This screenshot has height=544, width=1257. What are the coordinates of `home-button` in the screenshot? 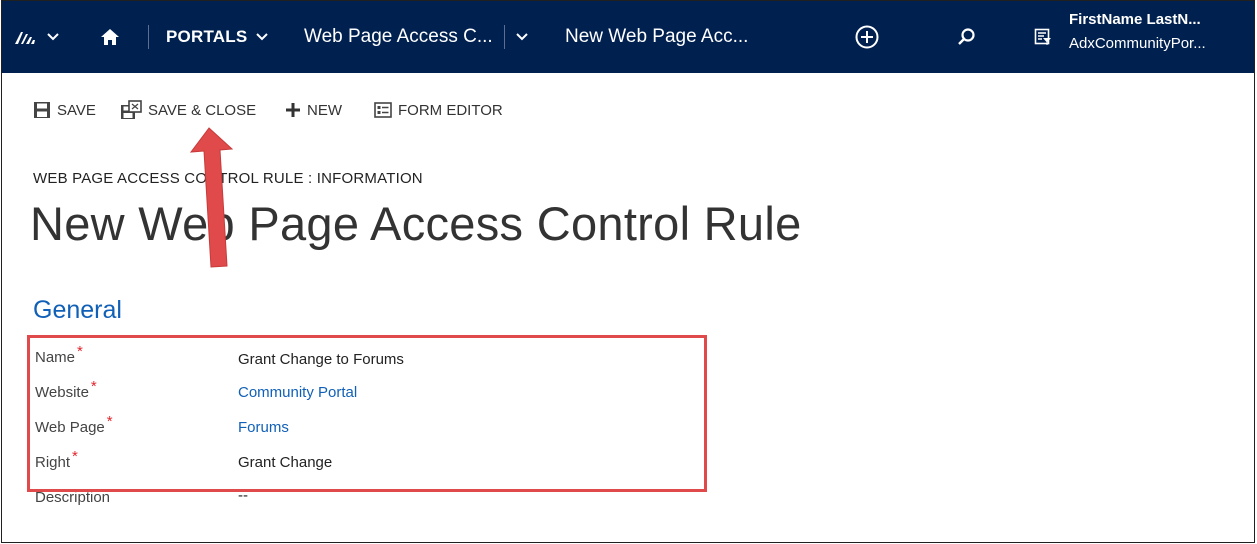 It's located at (110, 37).